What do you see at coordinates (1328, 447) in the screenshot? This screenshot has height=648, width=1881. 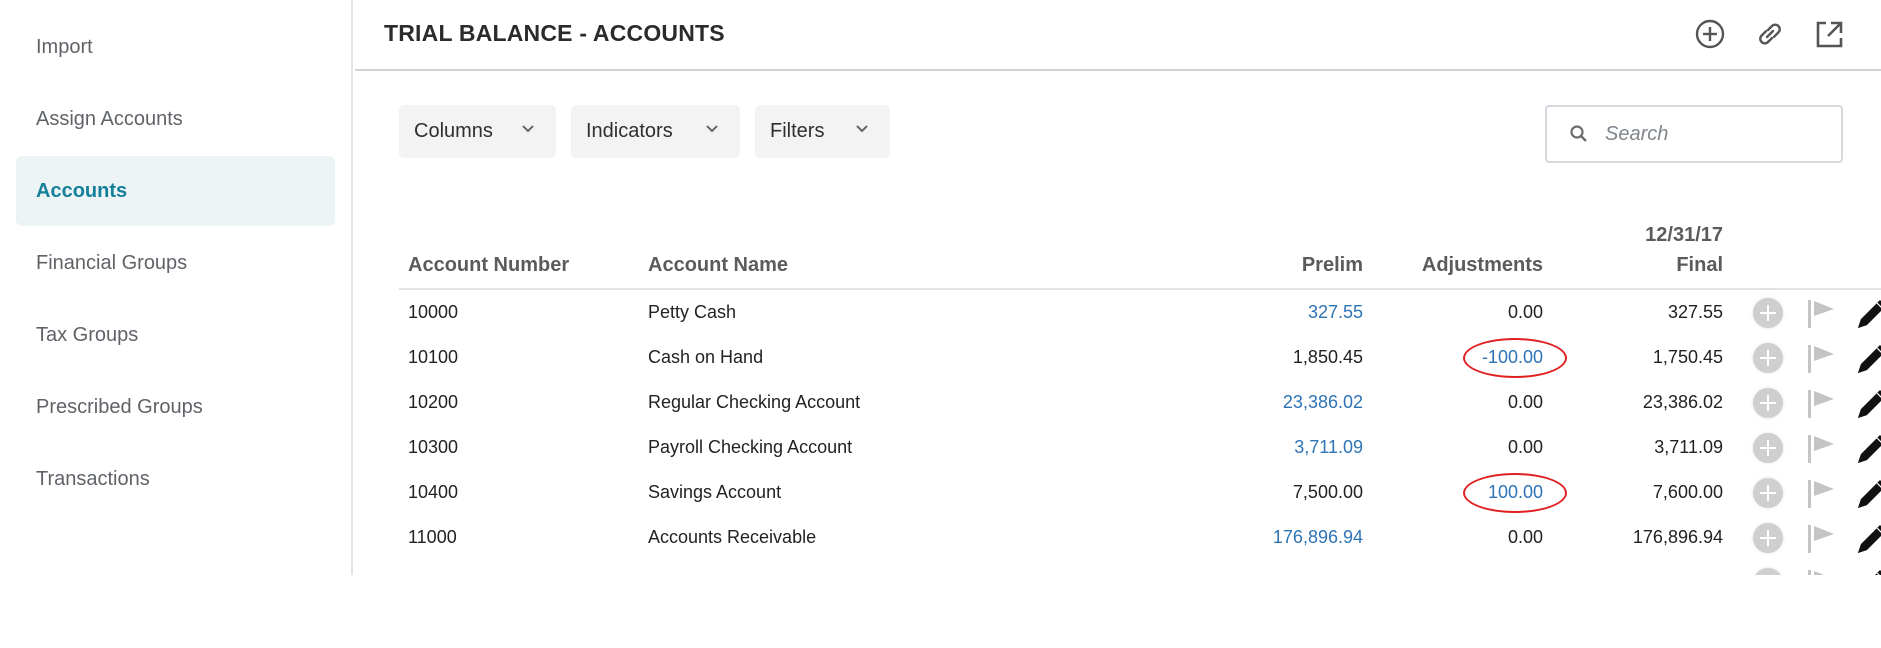 I see `prelim-cell: 3,711.09` at bounding box center [1328, 447].